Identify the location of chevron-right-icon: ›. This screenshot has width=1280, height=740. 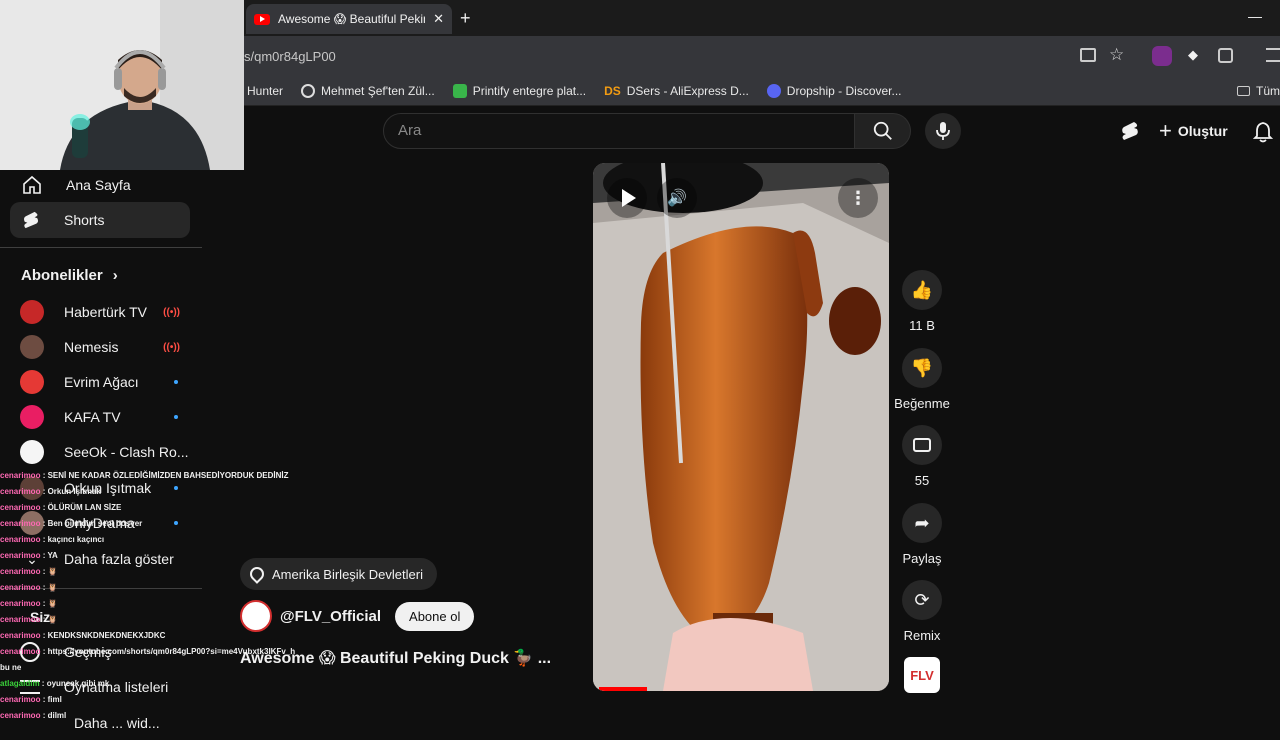
(115, 275).